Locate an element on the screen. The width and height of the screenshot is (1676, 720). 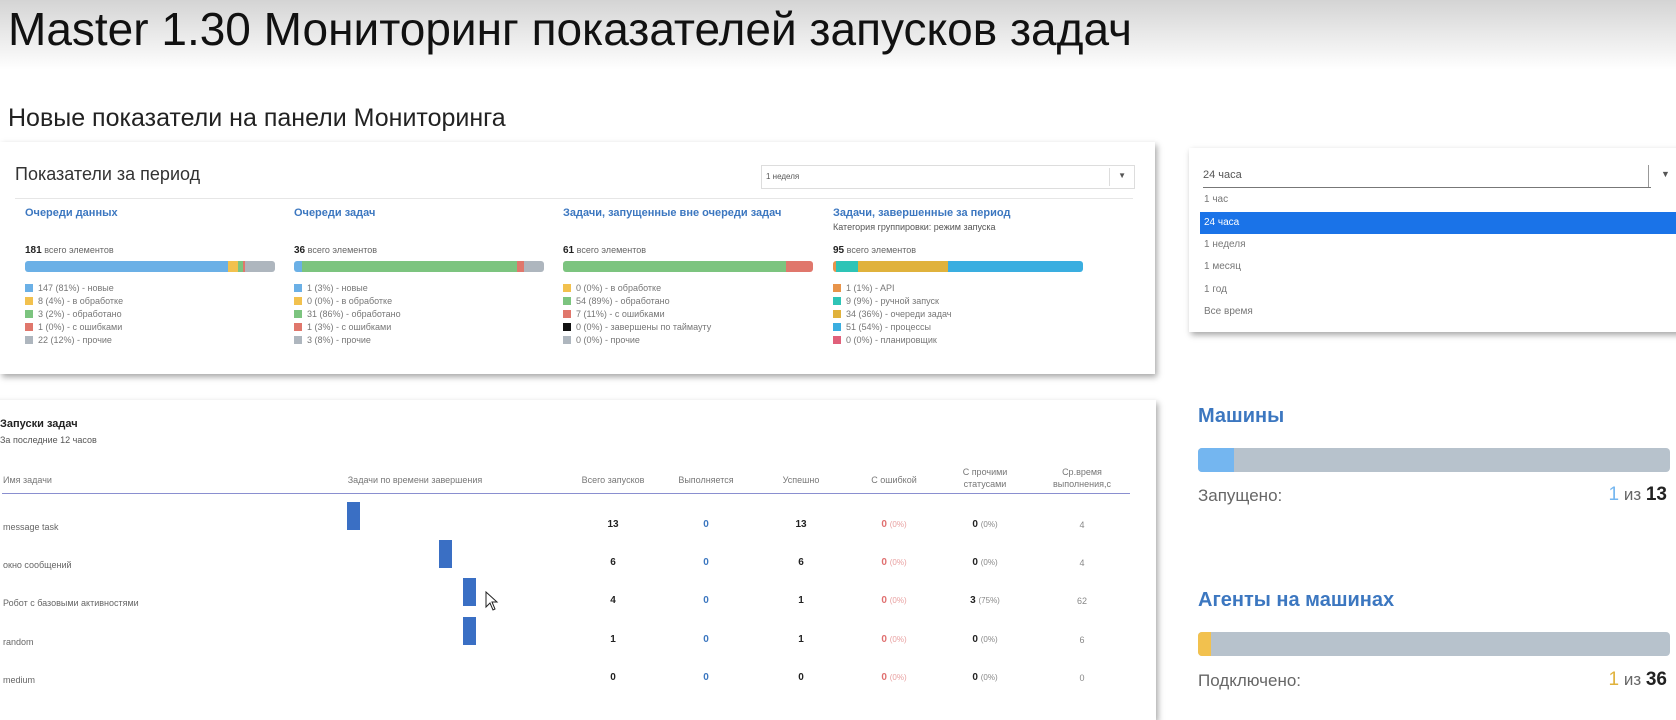
indicator-total: 95 всего элементов is located at coordinates (874, 250).